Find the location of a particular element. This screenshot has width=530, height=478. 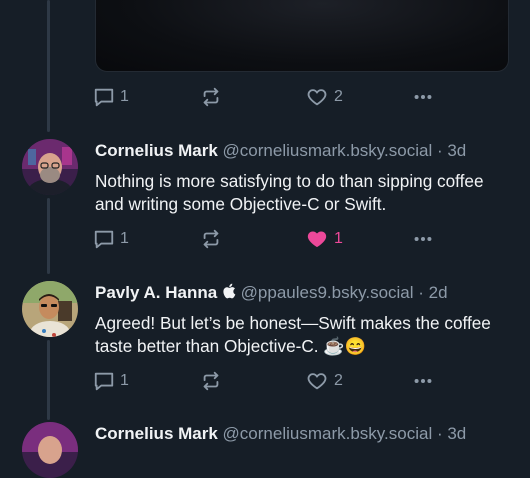

author-handle: @corneliusmark.bsky.social is located at coordinates (328, 150).